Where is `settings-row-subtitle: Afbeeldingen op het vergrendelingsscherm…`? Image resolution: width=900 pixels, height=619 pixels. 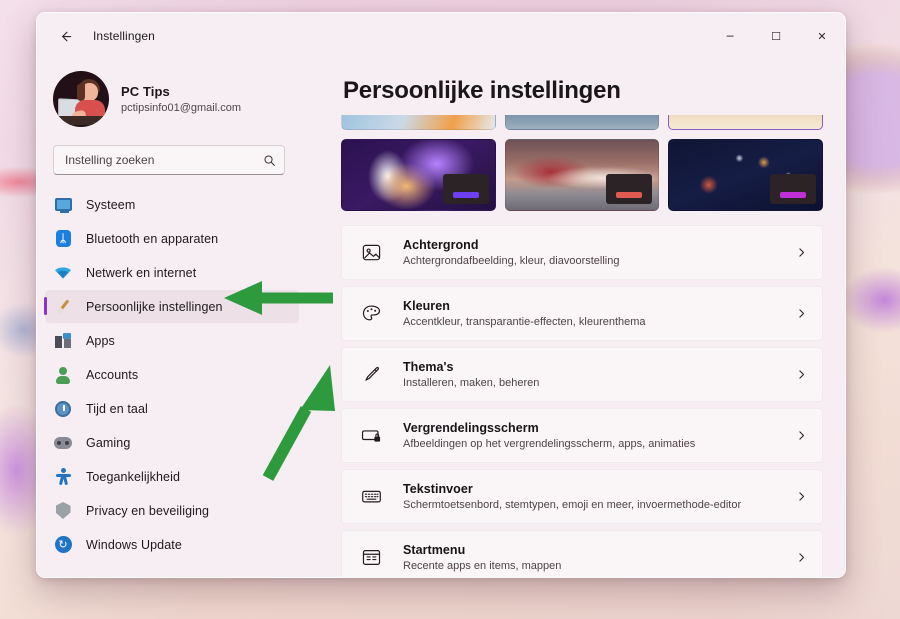 settings-row-subtitle: Afbeeldingen op het vergrendelingsscherm… is located at coordinates (549, 444).